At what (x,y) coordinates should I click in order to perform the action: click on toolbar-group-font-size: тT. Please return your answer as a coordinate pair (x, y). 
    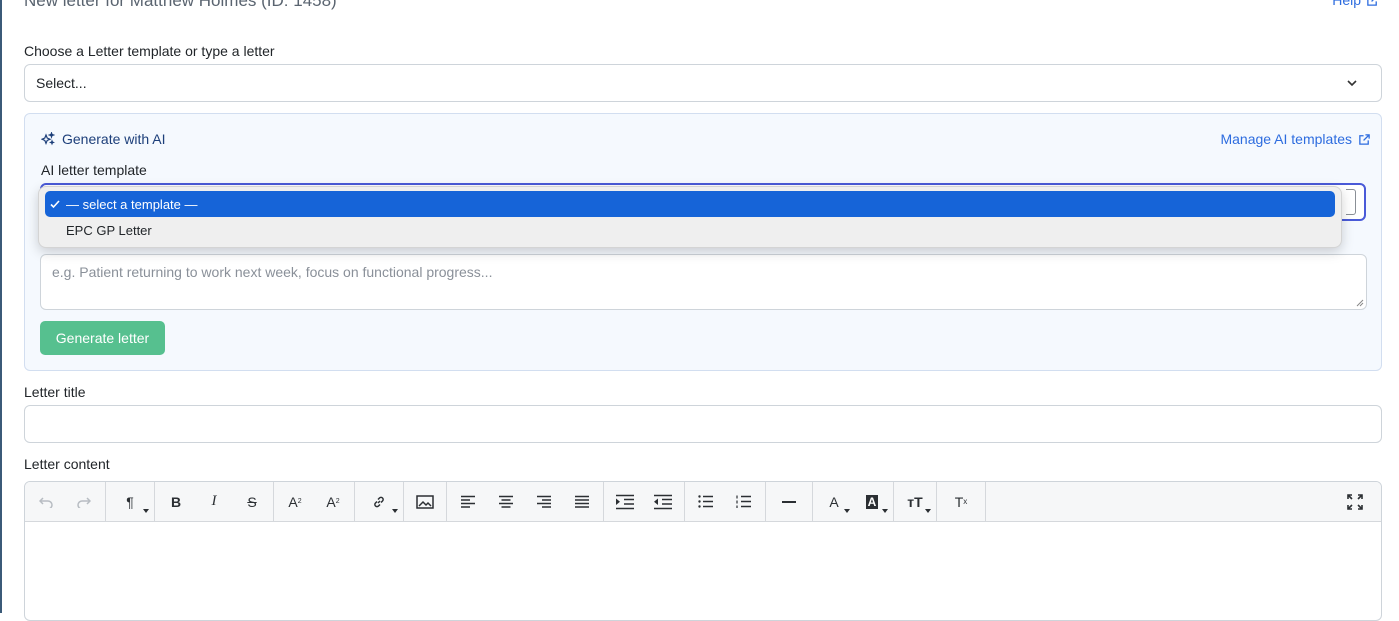
    Looking at the image, I should click on (915, 501).